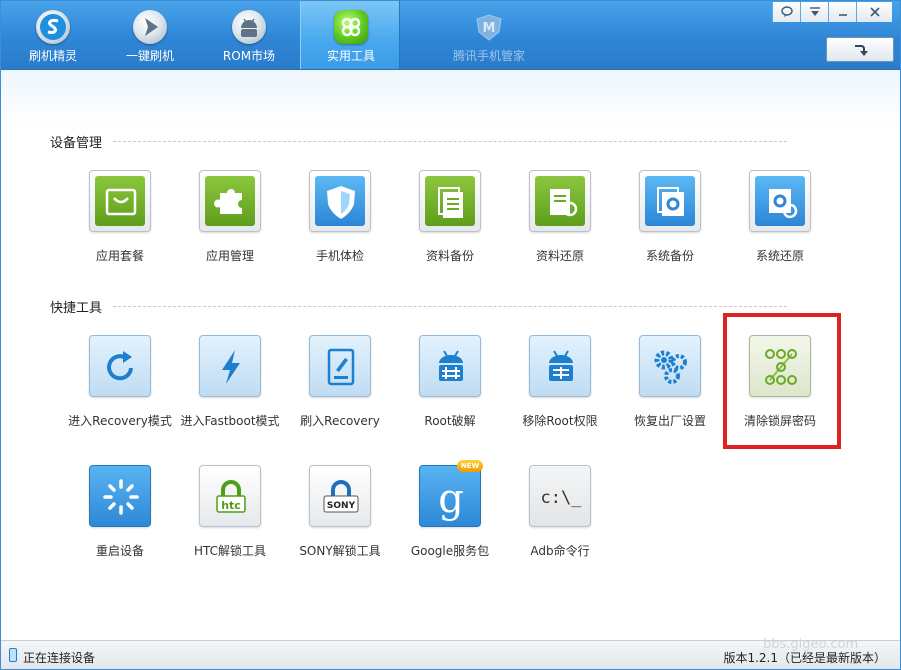 Image resolution: width=901 pixels, height=670 pixels. I want to click on watermark: bbs.gigeo.com, so click(811, 644).